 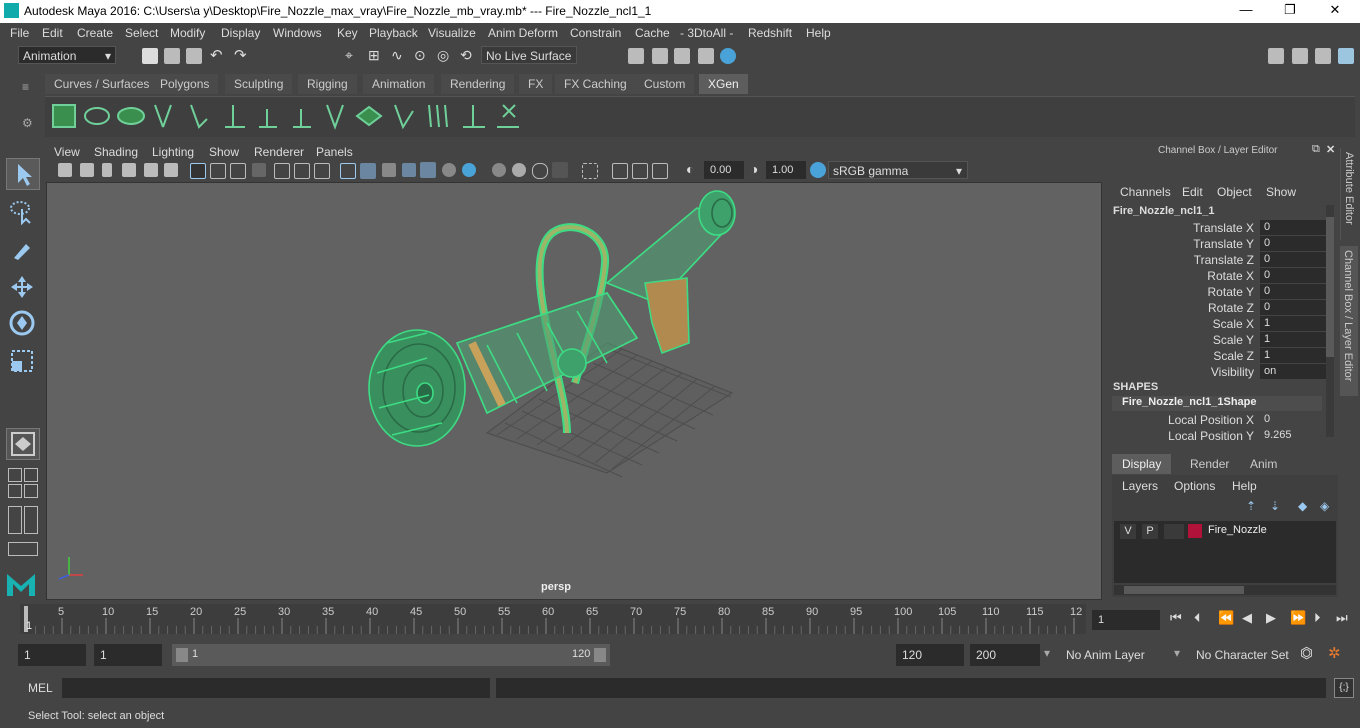 What do you see at coordinates (1344, 688) in the screenshot?
I see `script-editor-icon: {;}` at bounding box center [1344, 688].